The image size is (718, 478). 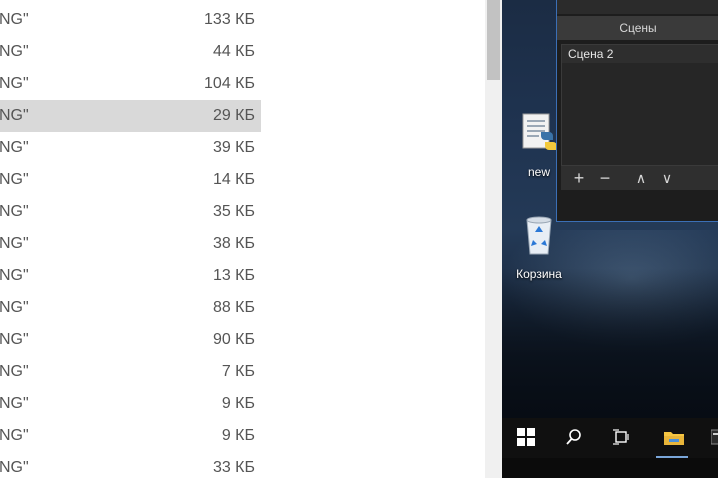 I want to click on file-list-row: NG" 44 КБ, so click(x=130, y=52).